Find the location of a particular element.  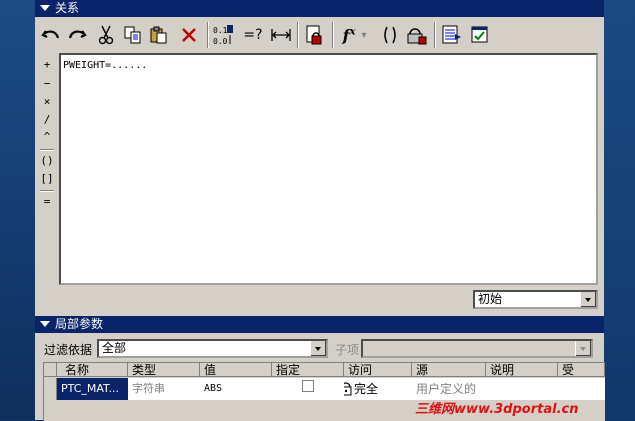

insert-icon is located at coordinates (451, 34).